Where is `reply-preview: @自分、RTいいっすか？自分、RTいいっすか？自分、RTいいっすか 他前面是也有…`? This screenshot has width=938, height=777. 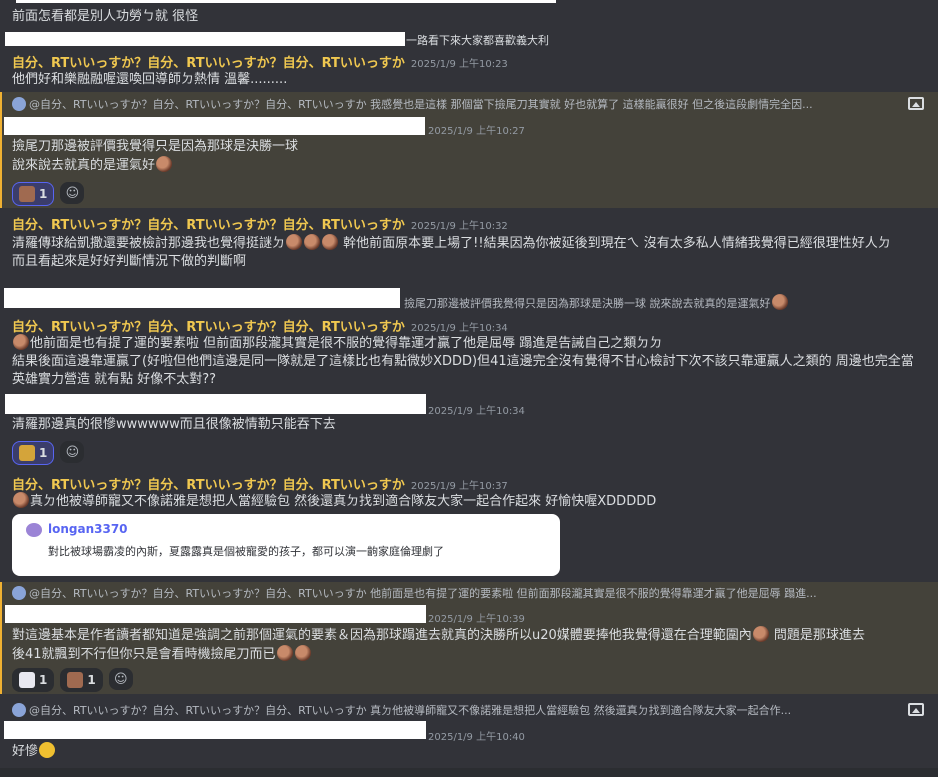 reply-preview: @自分、RTいいっすか？自分、RTいいっすか？自分、RTいいっすか 他前面是也有… is located at coordinates (468, 593).